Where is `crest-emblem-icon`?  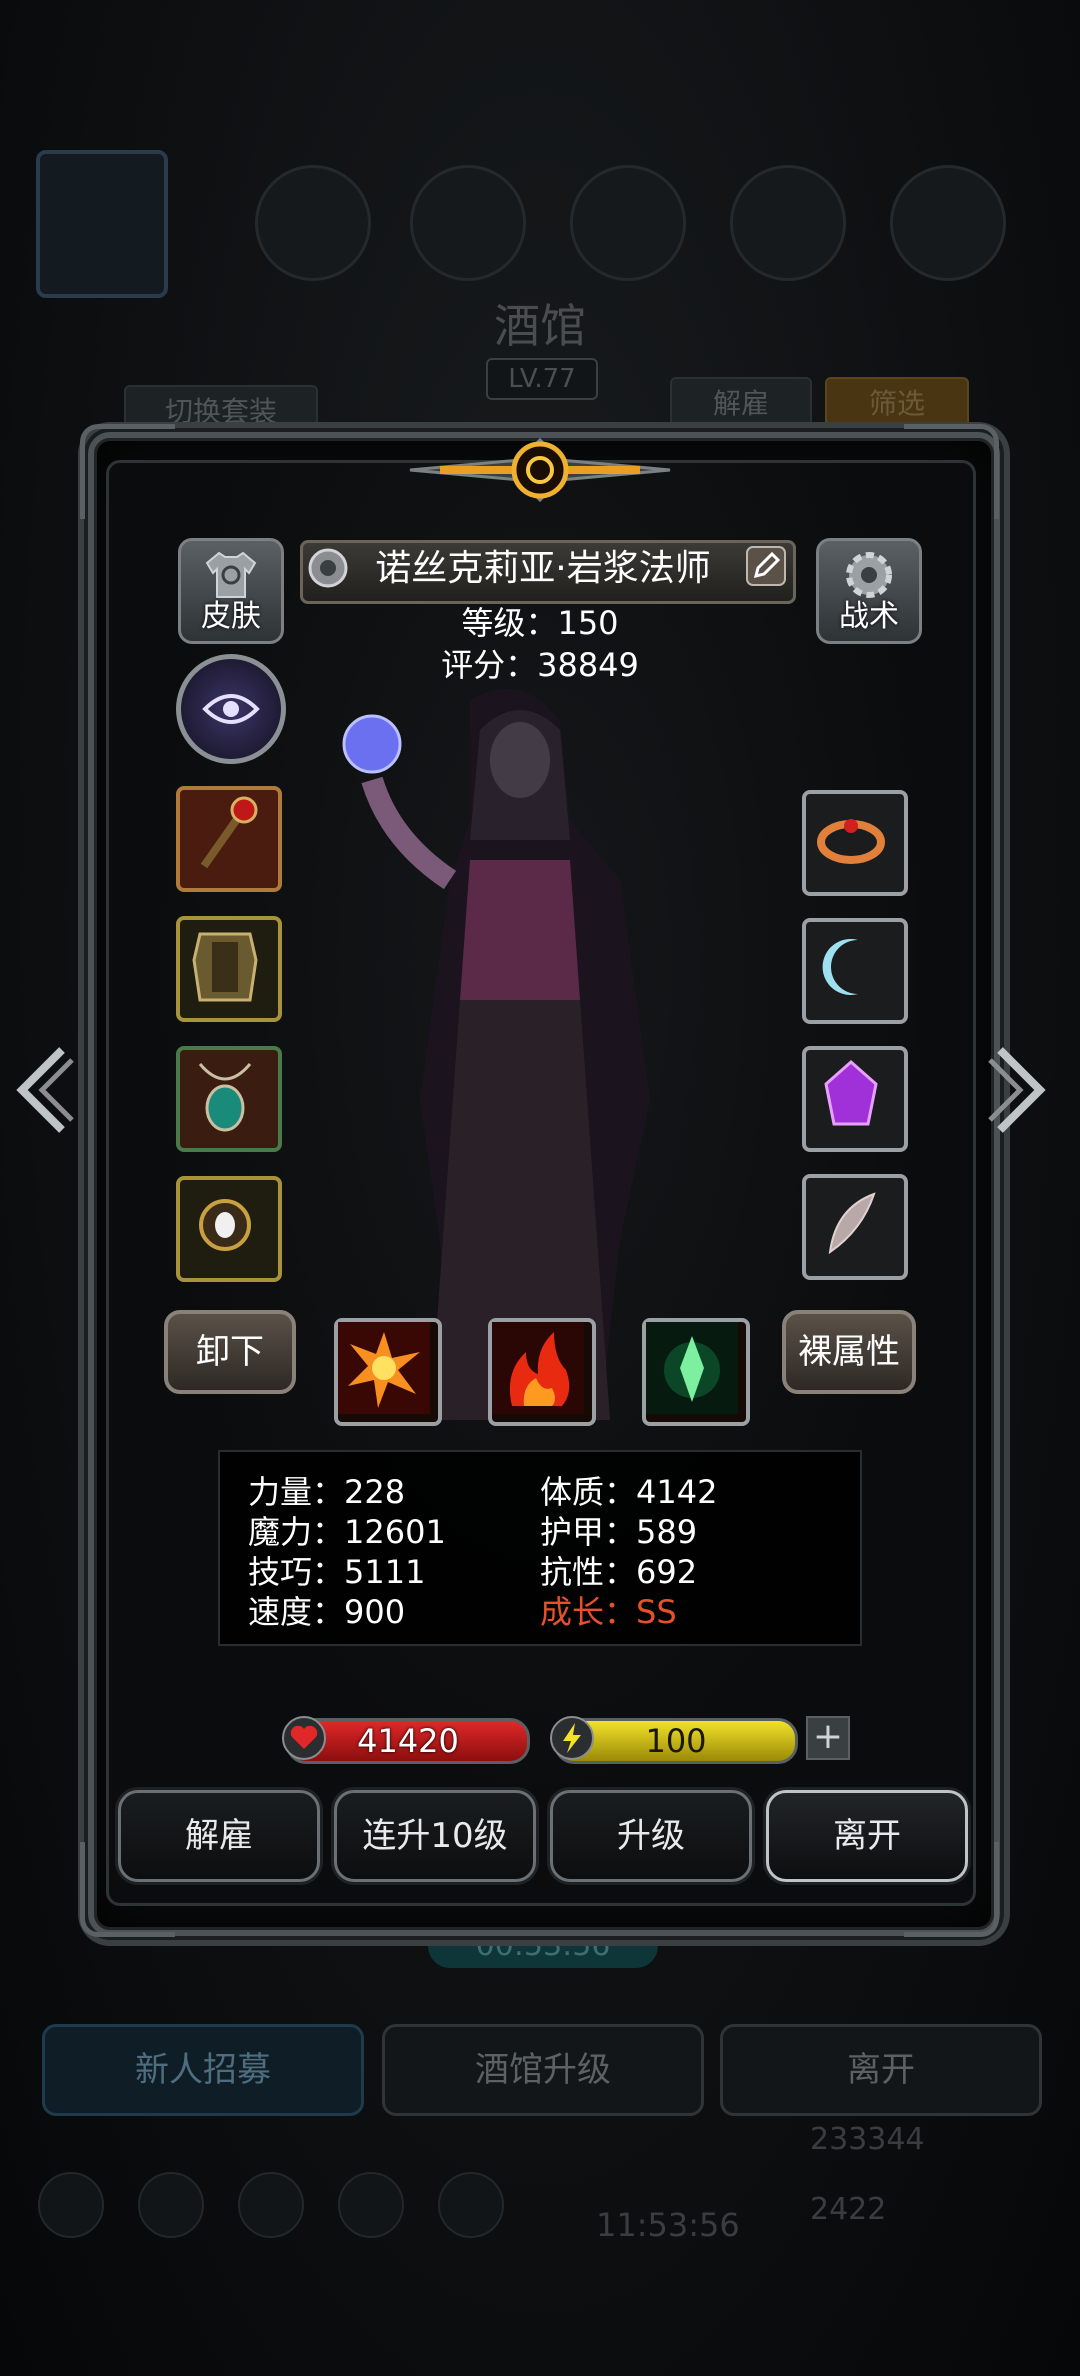
crest-emblem-icon is located at coordinates (540, 470).